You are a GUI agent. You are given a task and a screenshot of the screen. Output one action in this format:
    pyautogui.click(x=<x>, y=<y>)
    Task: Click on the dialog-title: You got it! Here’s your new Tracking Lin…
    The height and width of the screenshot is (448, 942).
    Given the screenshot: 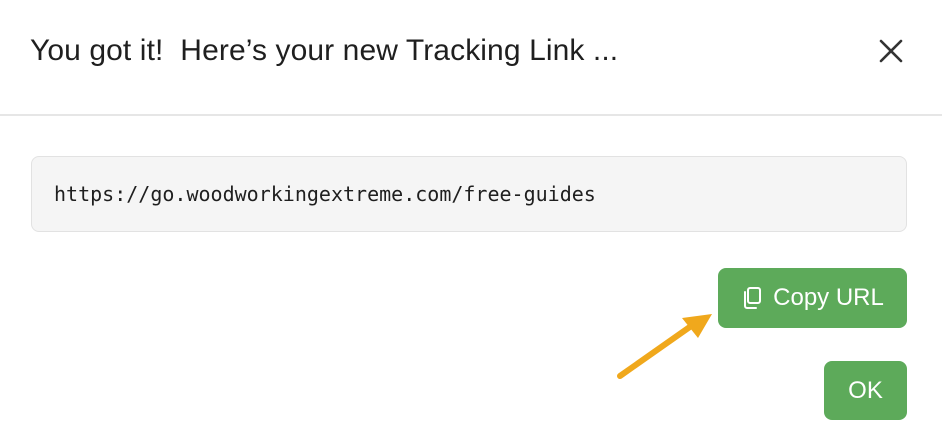 What is the action you would take?
    pyautogui.click(x=324, y=50)
    